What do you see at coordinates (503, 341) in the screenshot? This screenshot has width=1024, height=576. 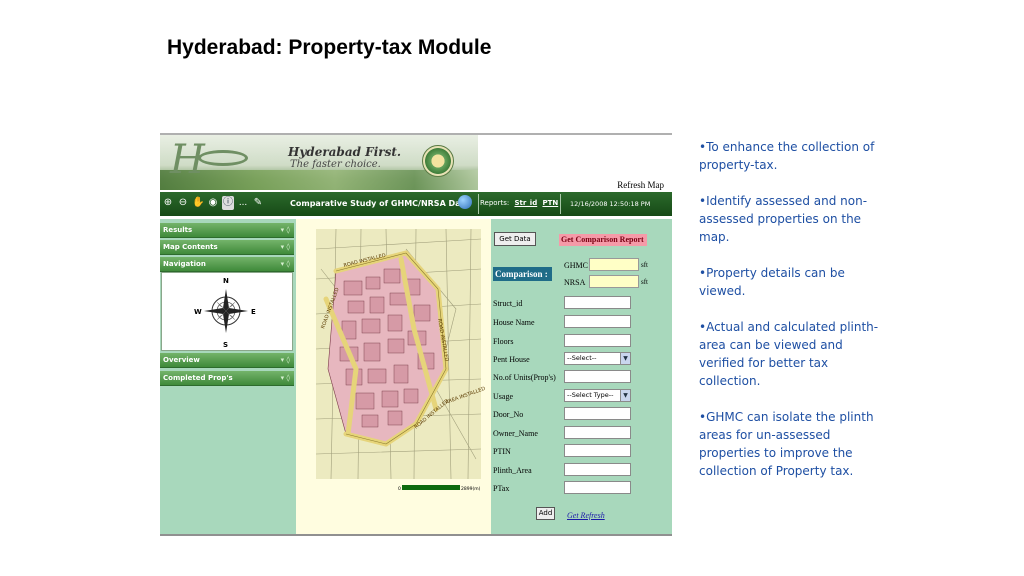 I see `floors-label: Floors` at bounding box center [503, 341].